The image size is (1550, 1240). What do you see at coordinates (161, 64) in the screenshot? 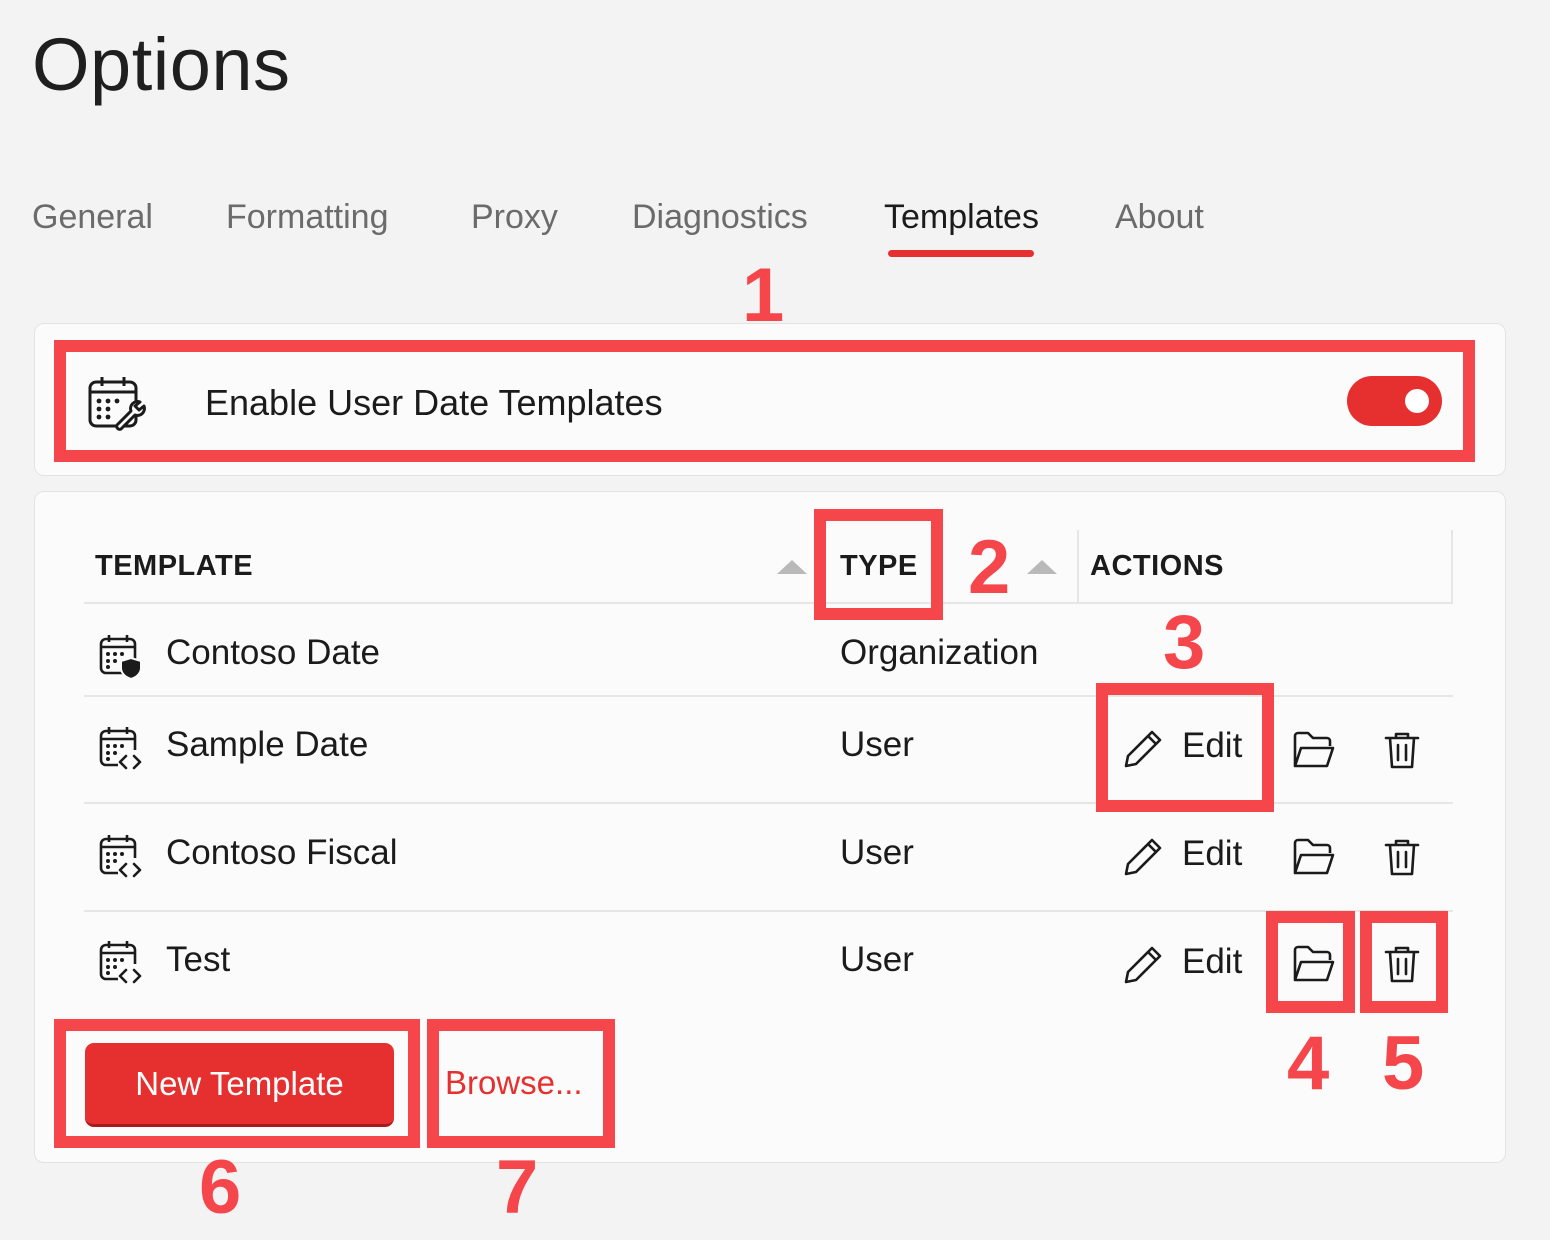
I see `page-title: Options` at bounding box center [161, 64].